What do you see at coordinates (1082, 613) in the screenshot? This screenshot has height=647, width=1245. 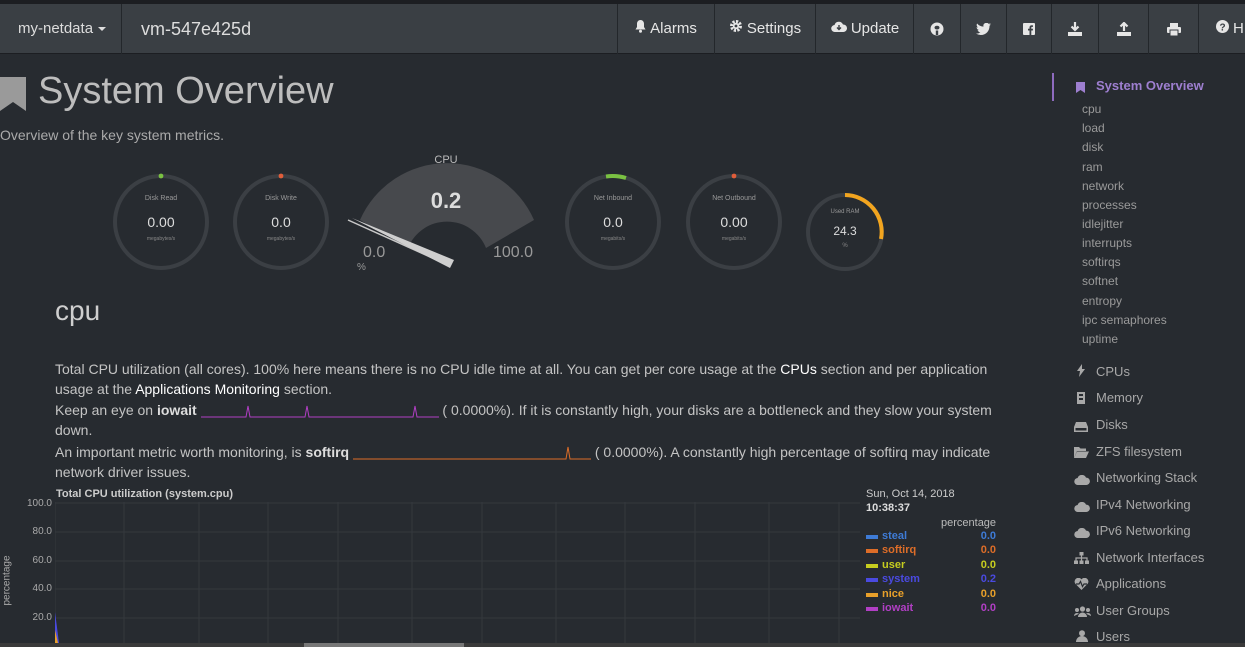 I see `users-icon` at bounding box center [1082, 613].